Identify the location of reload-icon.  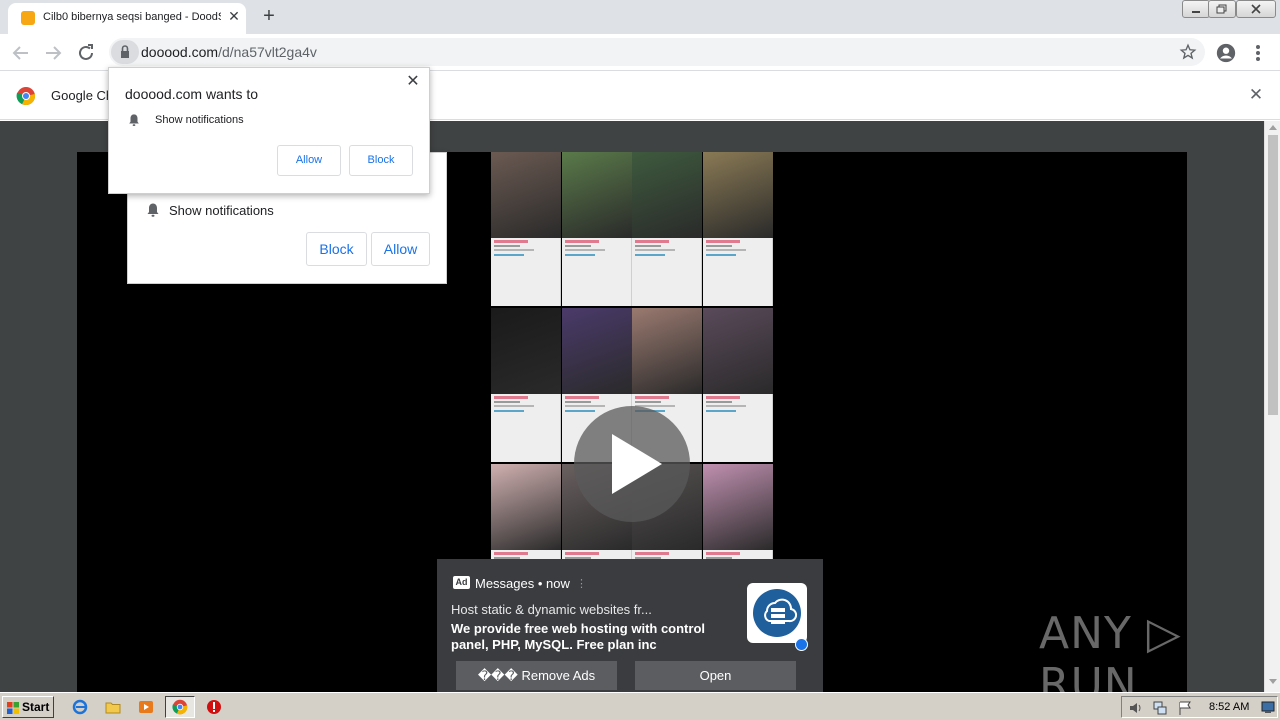
(86, 53).